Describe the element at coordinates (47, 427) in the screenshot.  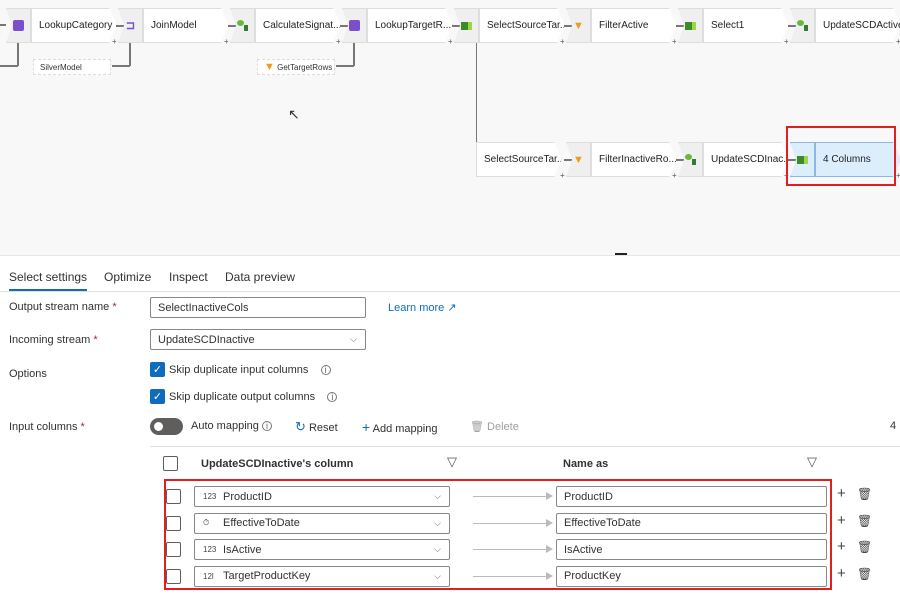
I see `input-columns-label: Input columns *` at that location.